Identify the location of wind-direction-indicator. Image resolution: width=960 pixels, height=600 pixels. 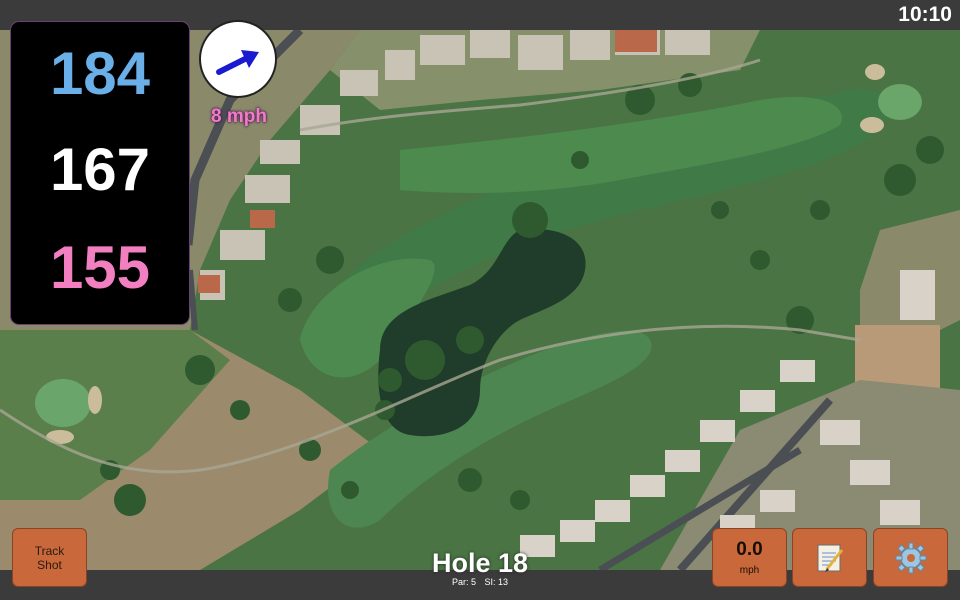
(238, 59).